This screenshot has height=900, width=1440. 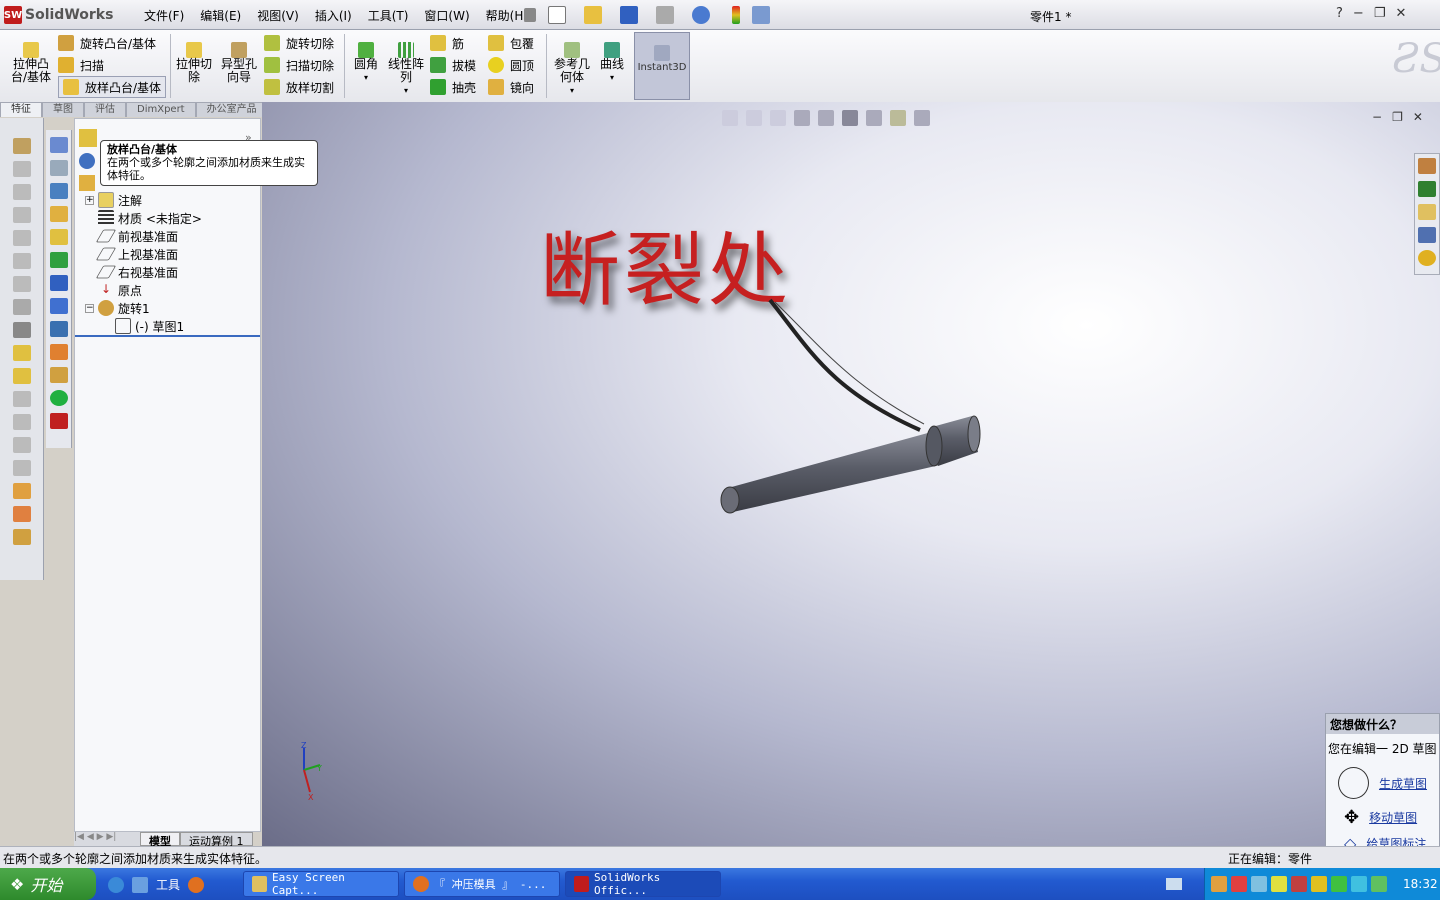 I want to click on file-explorer-icon, so click(x=1427, y=212).